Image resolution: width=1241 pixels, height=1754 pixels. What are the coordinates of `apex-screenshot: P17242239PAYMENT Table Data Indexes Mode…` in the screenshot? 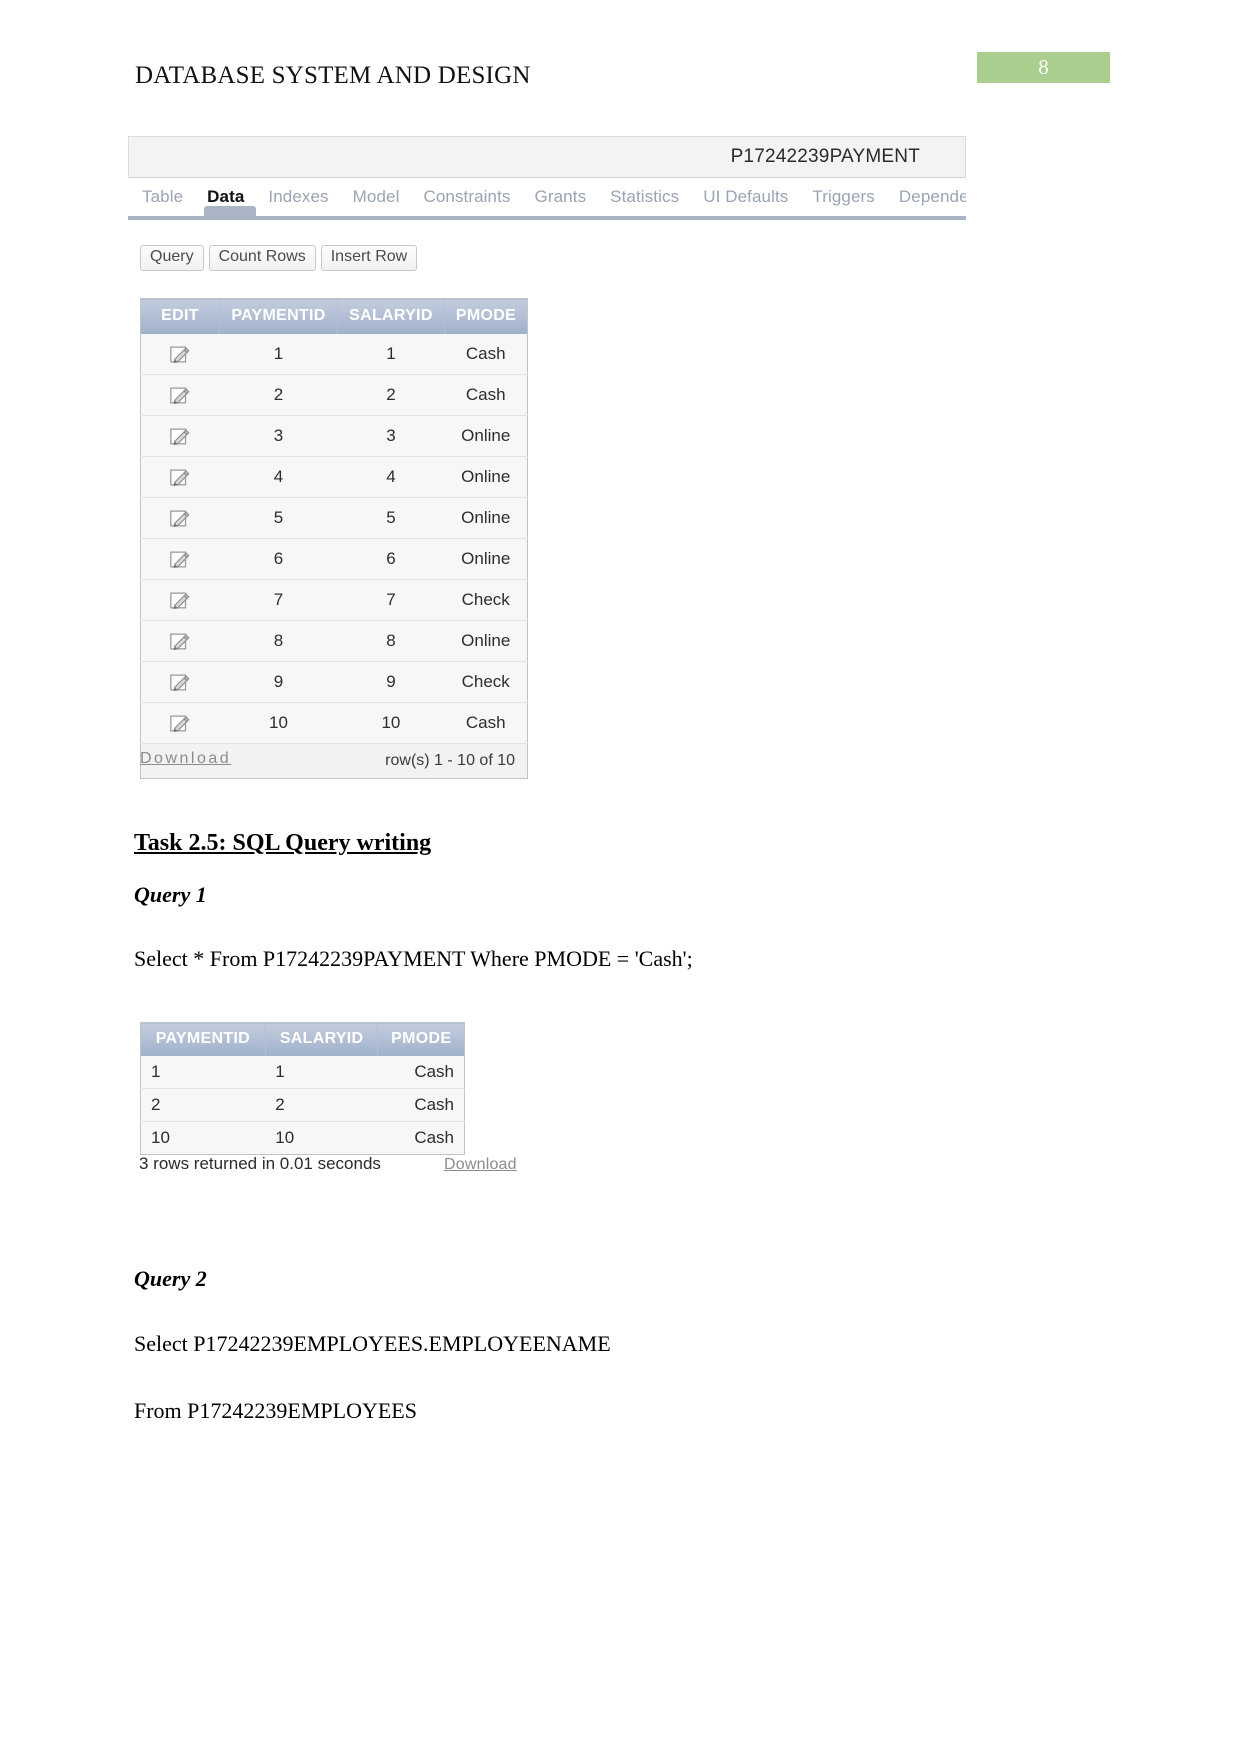 It's located at (547, 178).